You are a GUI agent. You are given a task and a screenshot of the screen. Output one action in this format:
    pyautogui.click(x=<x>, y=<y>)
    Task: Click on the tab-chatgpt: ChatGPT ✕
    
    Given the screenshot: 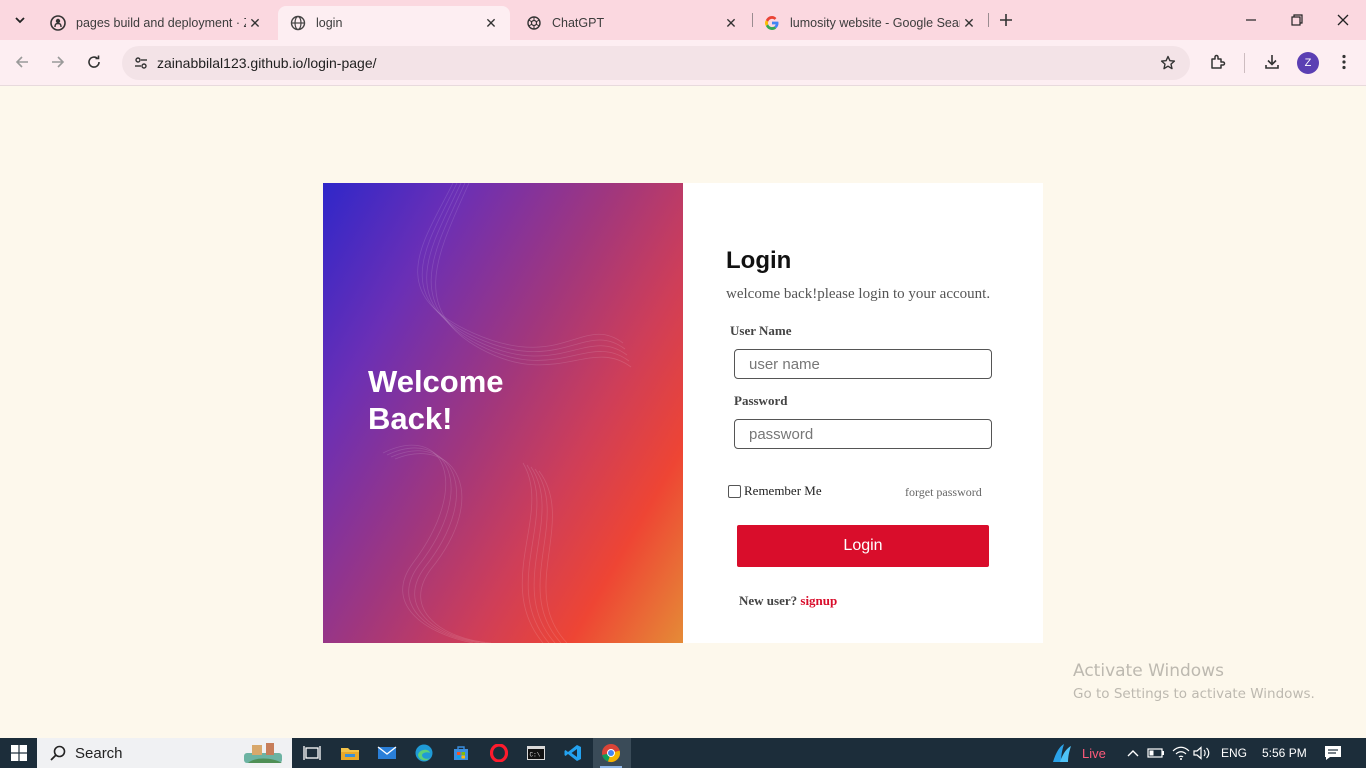 What is the action you would take?
    pyautogui.click(x=632, y=23)
    